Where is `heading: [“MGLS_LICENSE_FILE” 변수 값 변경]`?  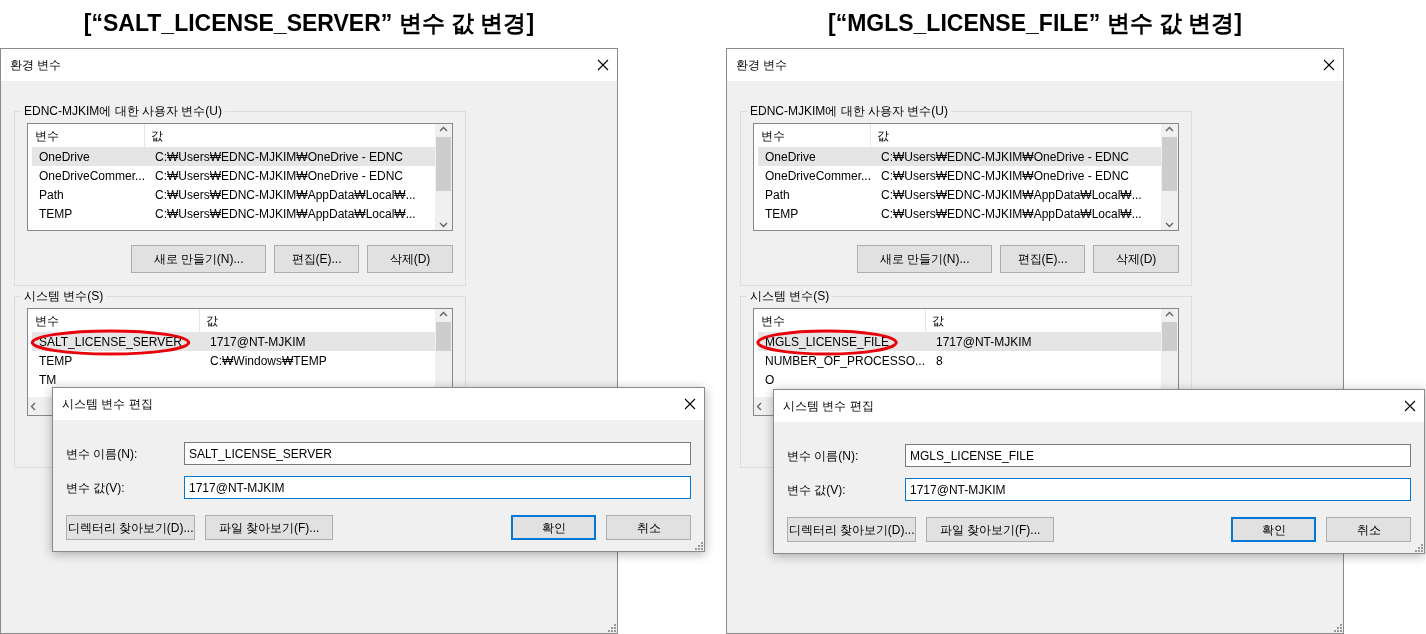
heading: [“MGLS_LICENSE_FILE” 변수 값 변경] is located at coordinates (1035, 23).